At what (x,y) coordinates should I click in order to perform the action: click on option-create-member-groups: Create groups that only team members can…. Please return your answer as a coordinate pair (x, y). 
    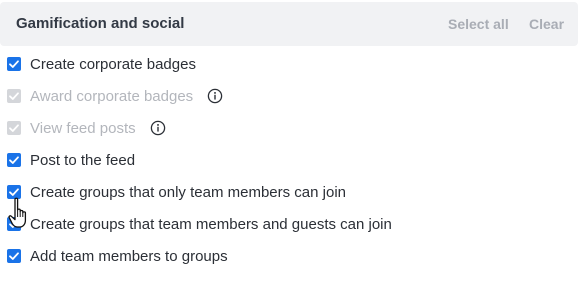
    Looking at the image, I should click on (176, 192).